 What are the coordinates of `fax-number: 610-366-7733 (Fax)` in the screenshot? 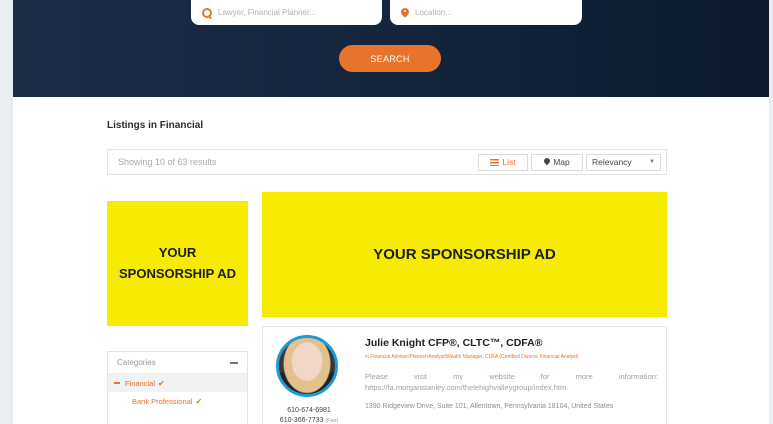 It's located at (309, 420).